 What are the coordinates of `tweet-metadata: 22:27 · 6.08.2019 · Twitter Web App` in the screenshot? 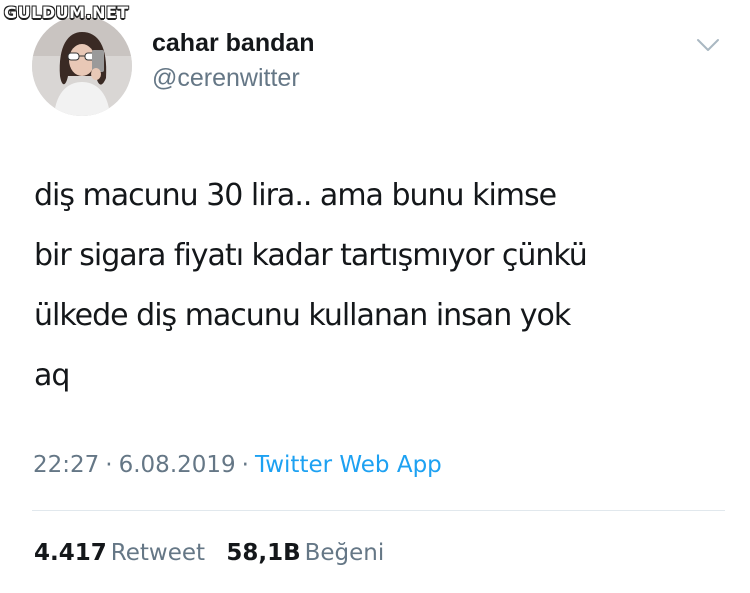 It's located at (237, 465).